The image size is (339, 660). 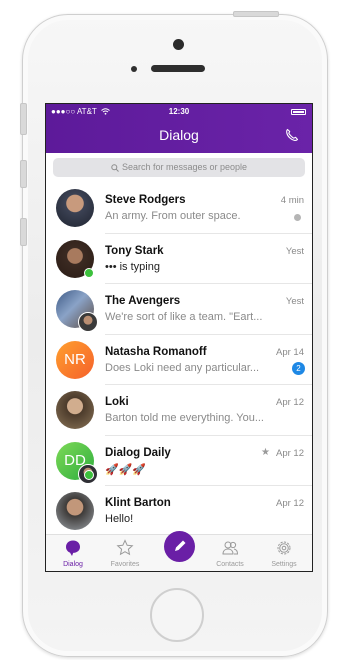 What do you see at coordinates (75, 359) in the screenshot?
I see `avatar-initials: NR` at bounding box center [75, 359].